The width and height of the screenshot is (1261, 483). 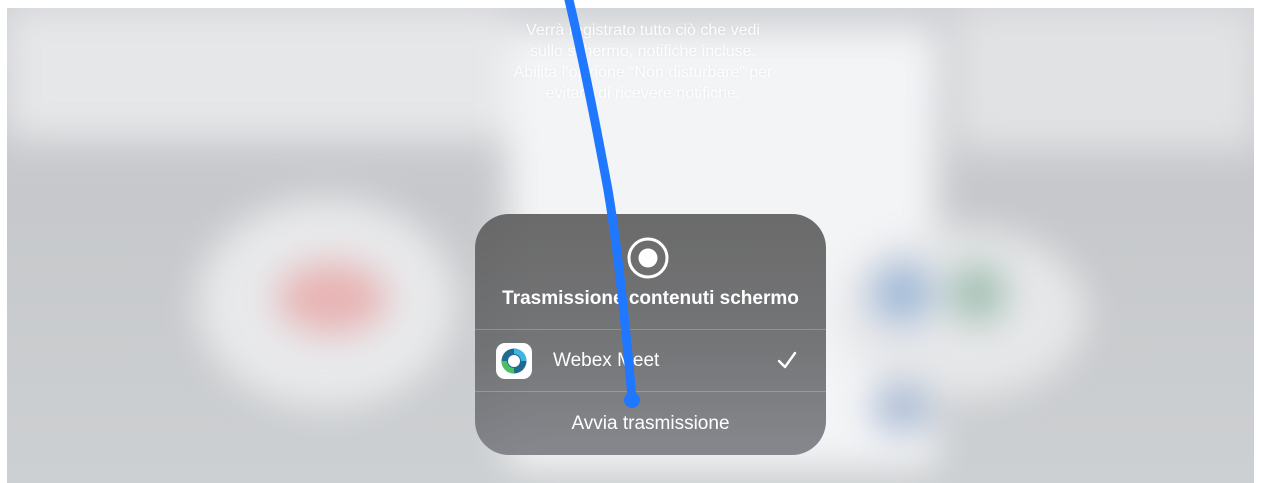 What do you see at coordinates (643, 30) in the screenshot?
I see `recording-warning-line-1: Verrà registrato tutto ciò che vedi` at bounding box center [643, 30].